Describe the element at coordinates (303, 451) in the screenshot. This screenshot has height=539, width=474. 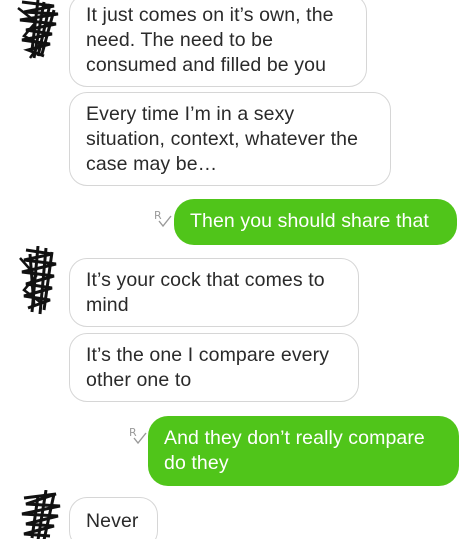
I see `outgoing-message: And they don’t really compare do they` at that location.